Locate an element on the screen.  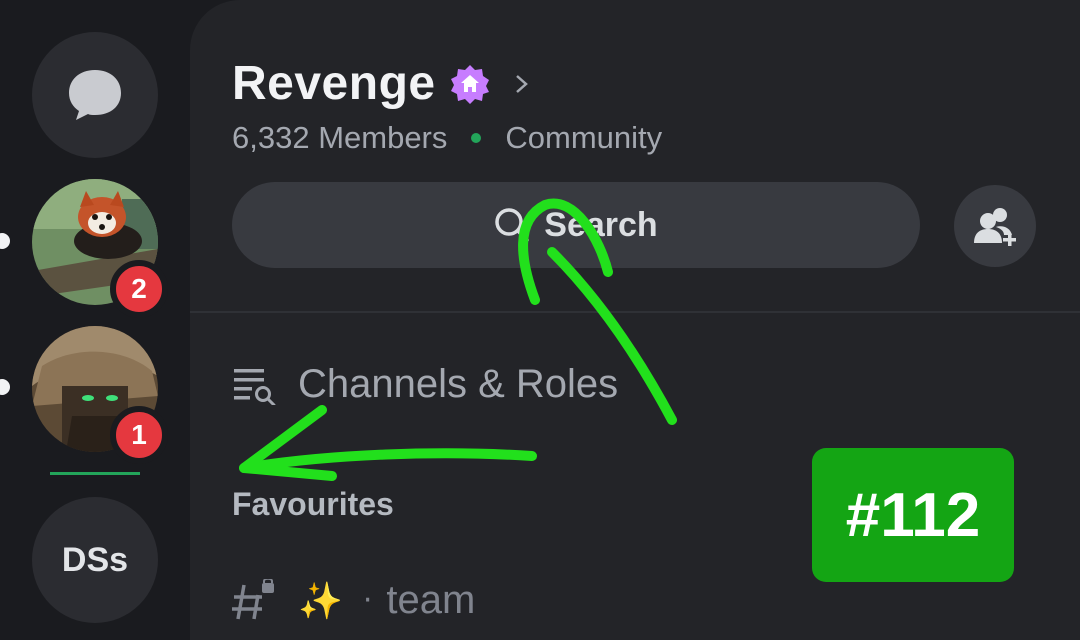
community-label: Community is located at coordinates (584, 137).